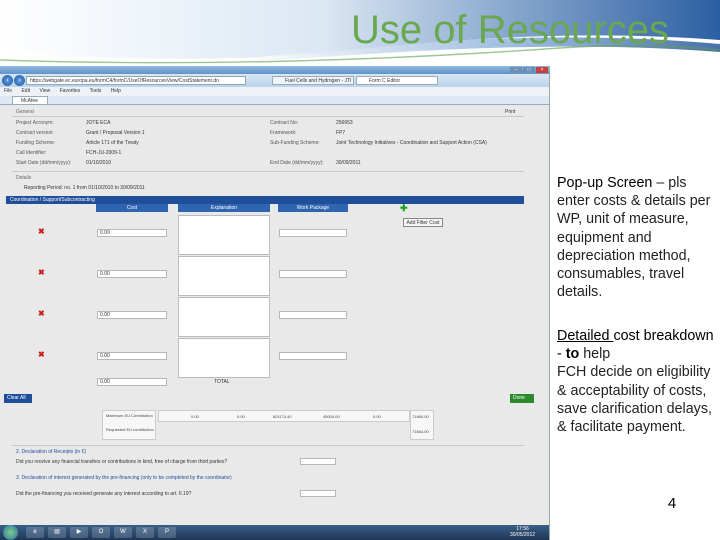  Describe the element at coordinates (19, 80) in the screenshot. I see `forward-icon: ›` at that location.